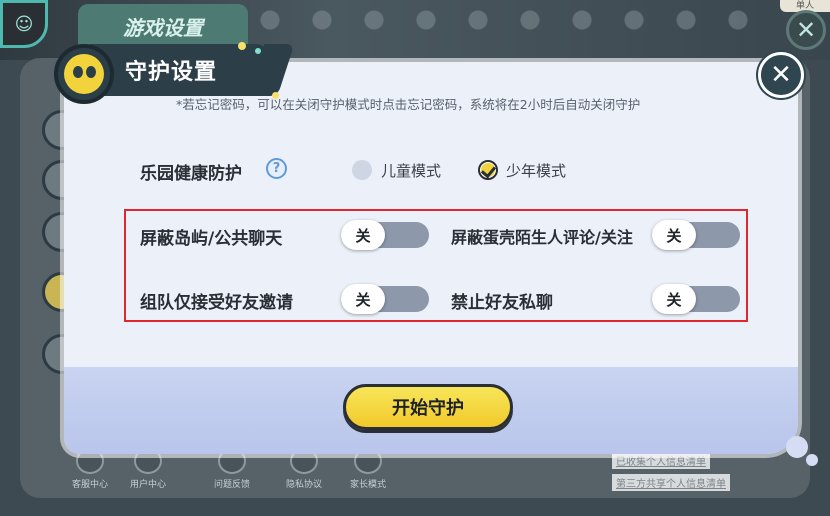 This screenshot has width=830, height=516. I want to click on block-island-chat-toggle: 关, so click(385, 235).